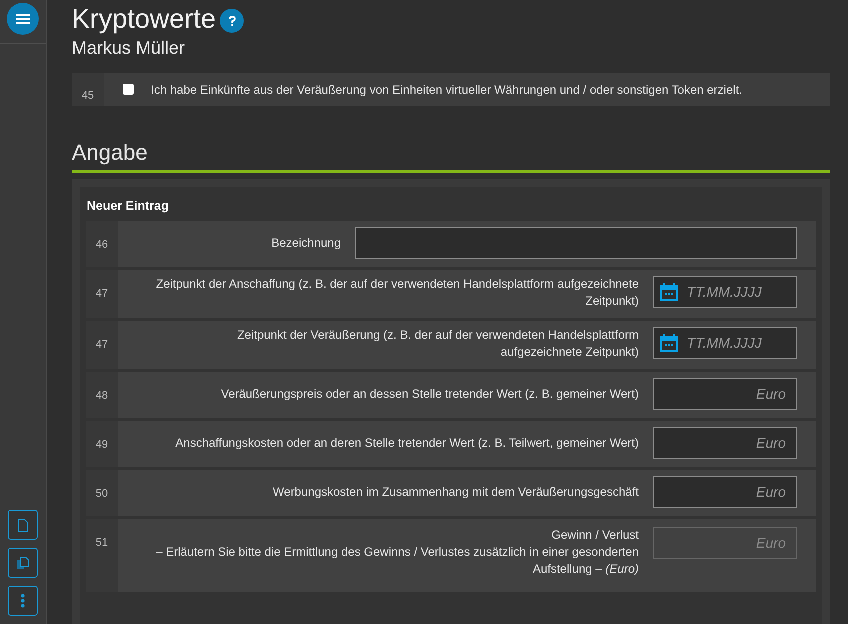 The image size is (848, 624). Describe the element at coordinates (102, 444) in the screenshot. I see `line-number: 49` at that location.